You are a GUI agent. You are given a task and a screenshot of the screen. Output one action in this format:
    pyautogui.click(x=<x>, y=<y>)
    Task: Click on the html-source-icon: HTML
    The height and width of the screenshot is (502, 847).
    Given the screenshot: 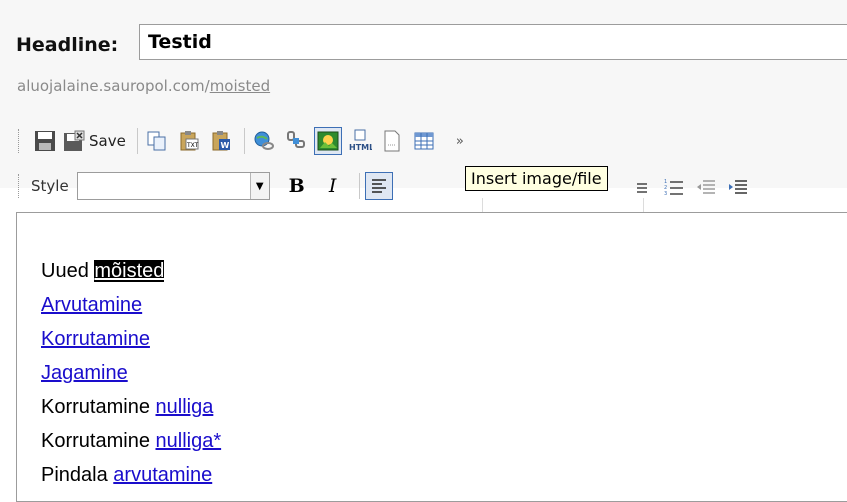 What is the action you would take?
    pyautogui.click(x=360, y=140)
    